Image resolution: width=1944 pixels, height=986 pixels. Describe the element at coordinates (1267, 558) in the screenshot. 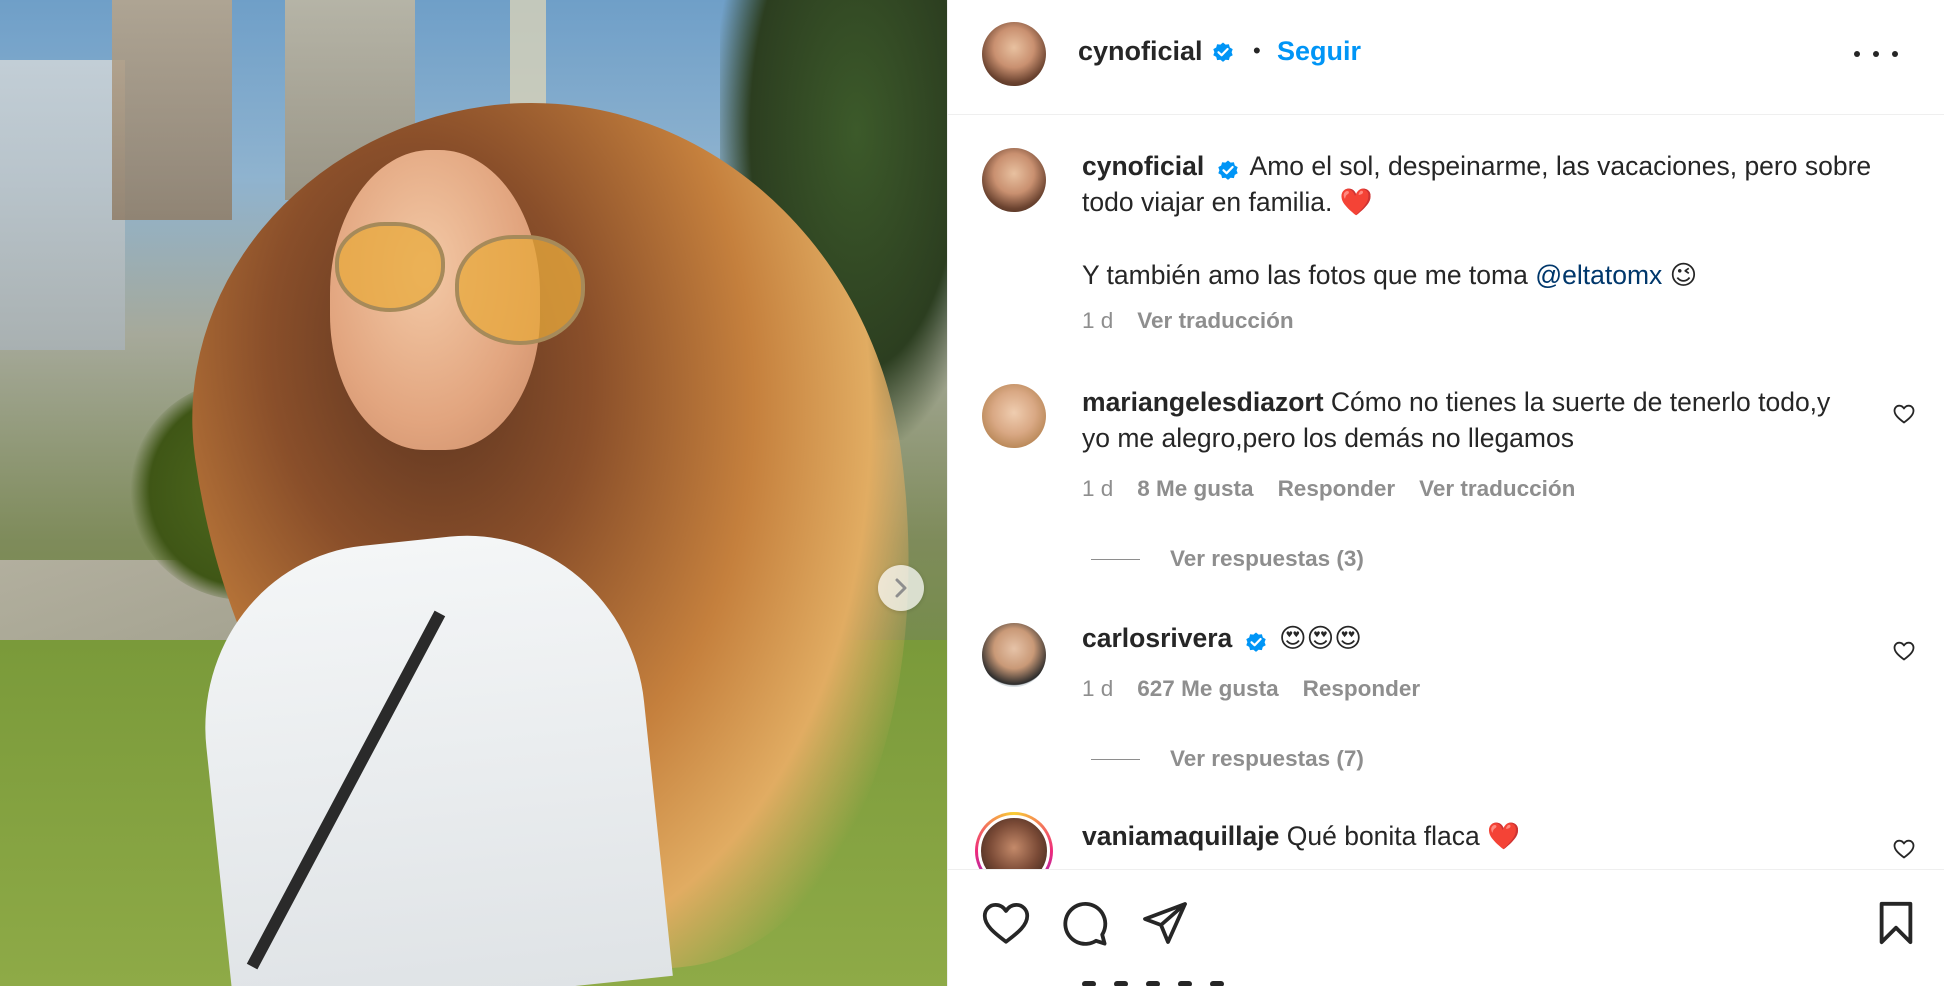

I see `view-replies-label: Ver respuestas (3)` at that location.